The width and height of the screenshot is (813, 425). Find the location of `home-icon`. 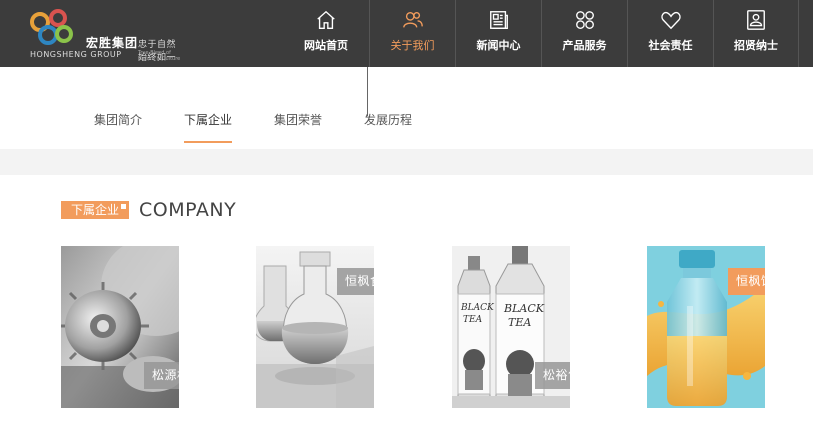

home-icon is located at coordinates (326, 19).